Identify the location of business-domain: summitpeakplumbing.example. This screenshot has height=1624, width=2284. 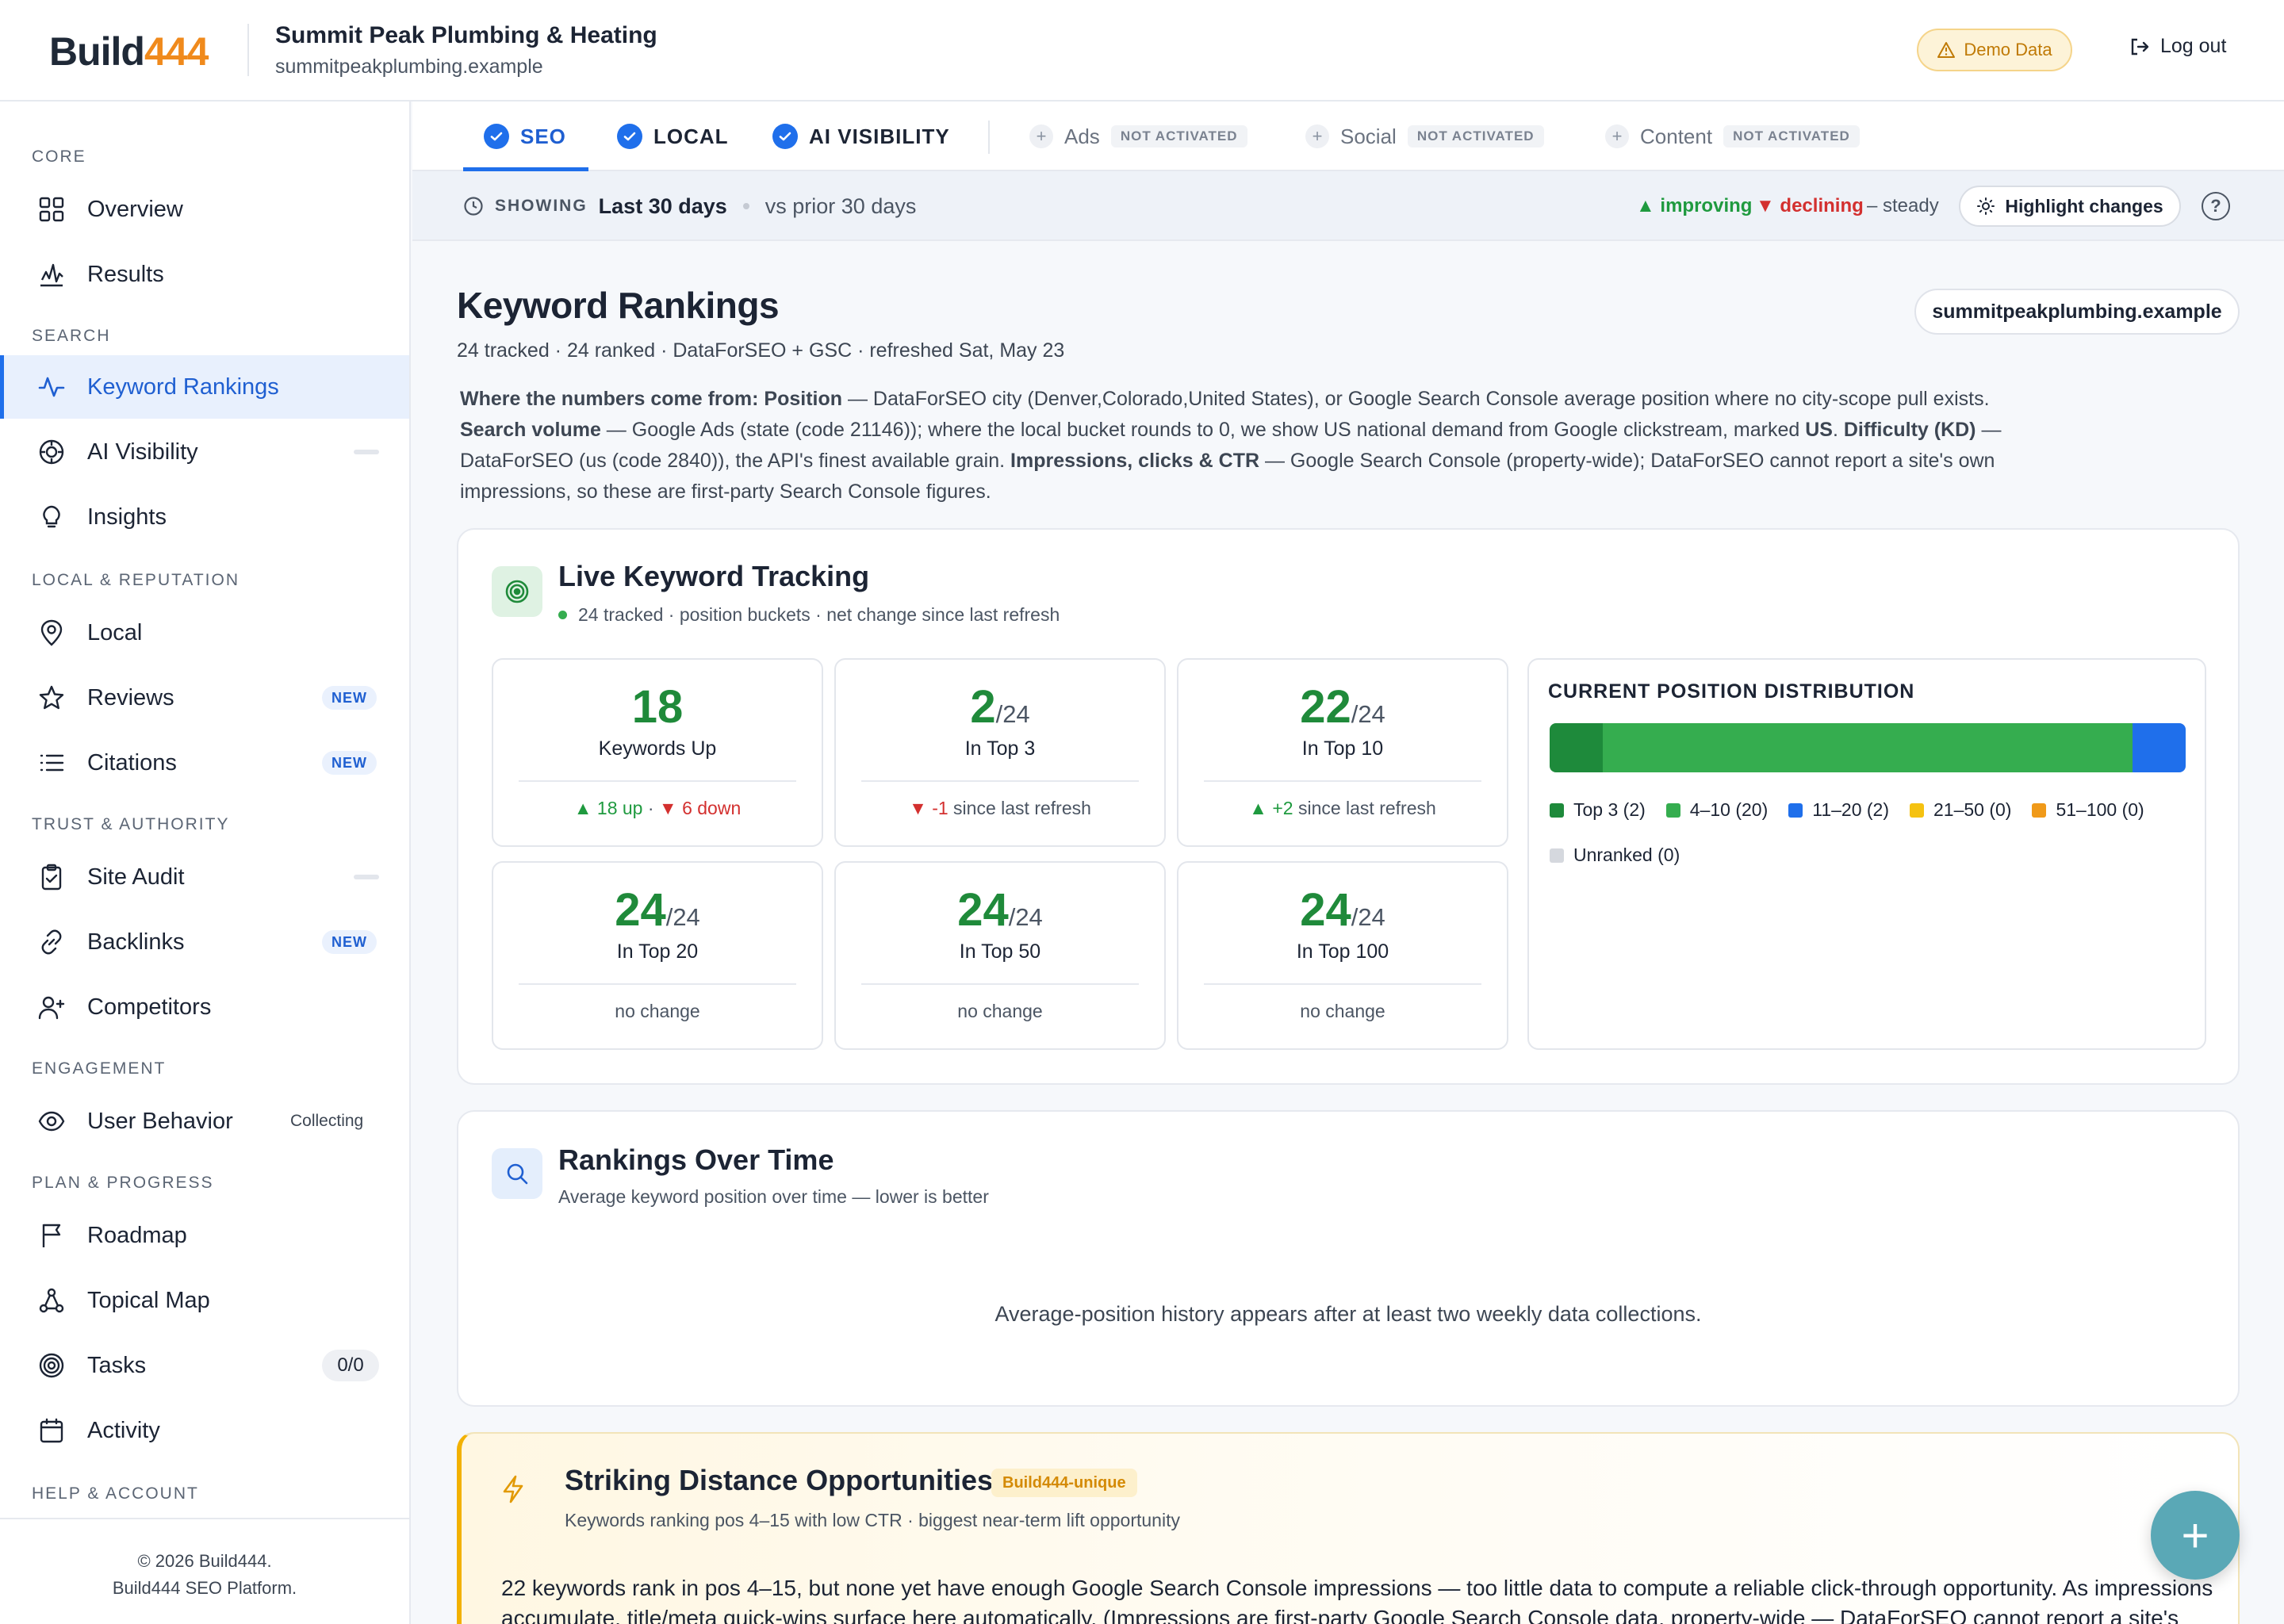
(409, 67).